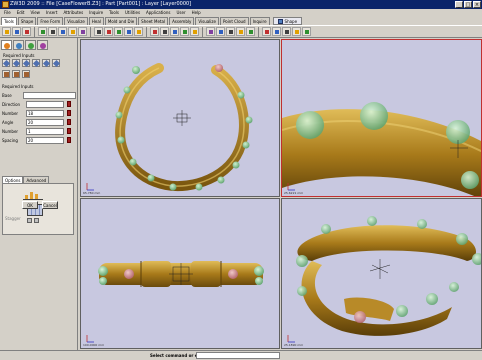 This screenshot has width=482, height=360. I want to click on tab-advanced: Advanced, so click(36, 179).